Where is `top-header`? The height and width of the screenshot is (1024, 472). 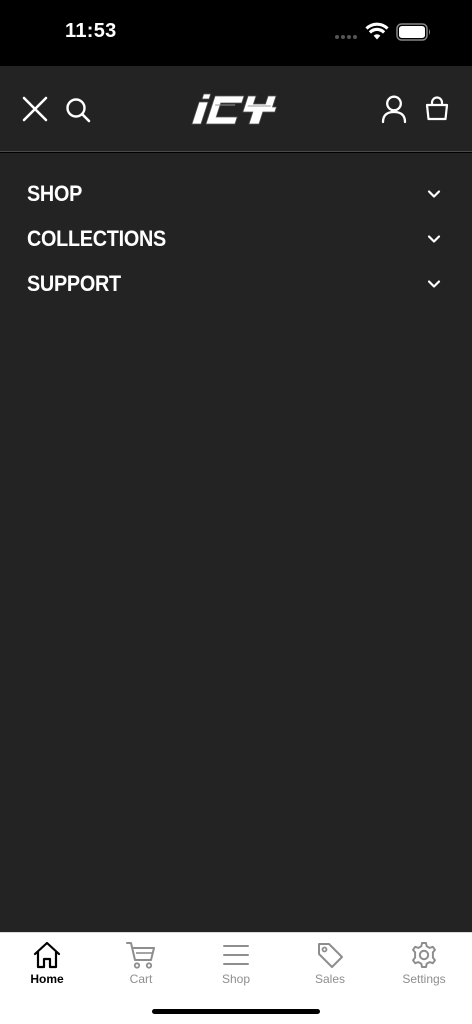 top-header is located at coordinates (236, 109).